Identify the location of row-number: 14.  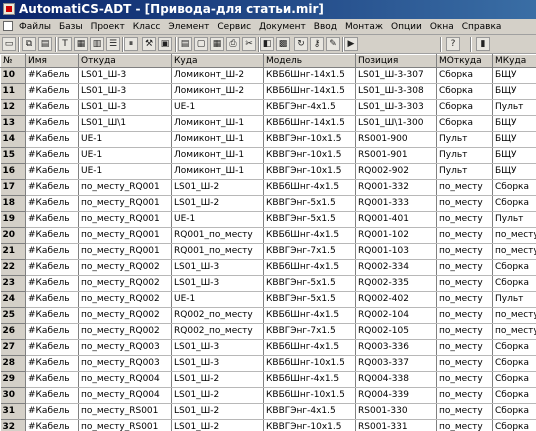
(13, 139).